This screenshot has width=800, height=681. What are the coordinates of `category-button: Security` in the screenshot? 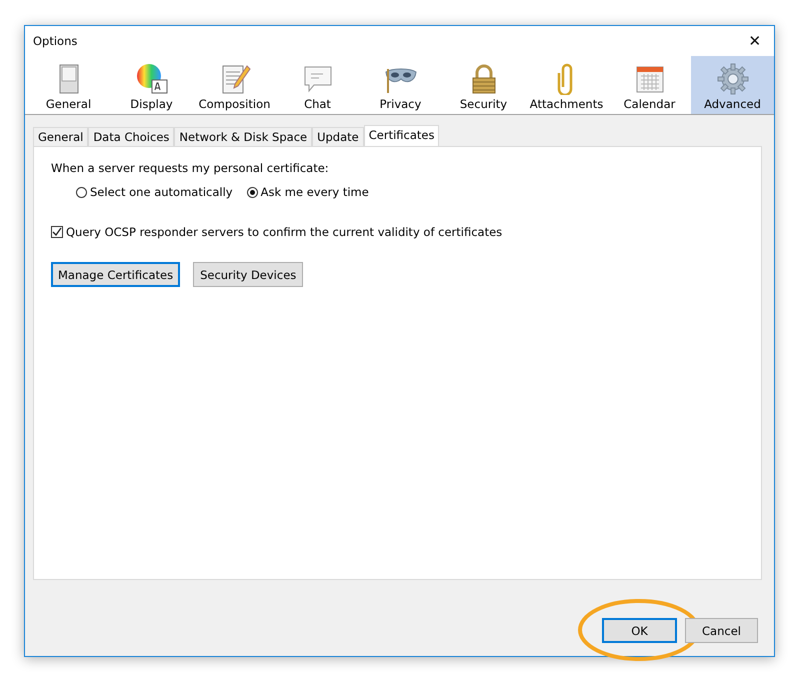 It's located at (483, 85).